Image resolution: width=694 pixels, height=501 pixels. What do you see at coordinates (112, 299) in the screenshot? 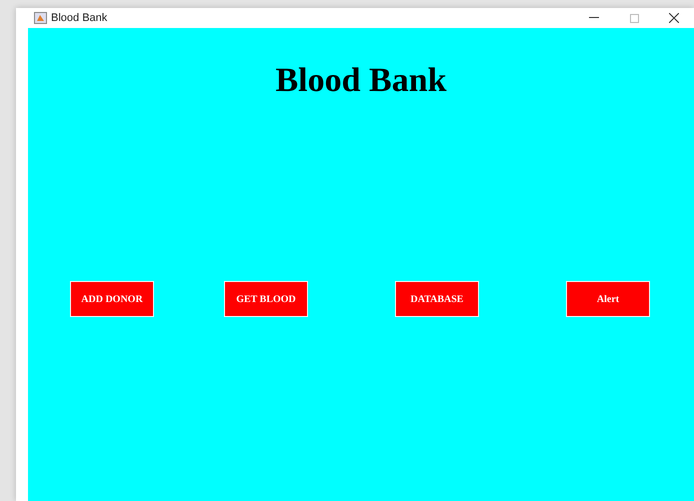
I see `action-button: ADD DONOR` at bounding box center [112, 299].